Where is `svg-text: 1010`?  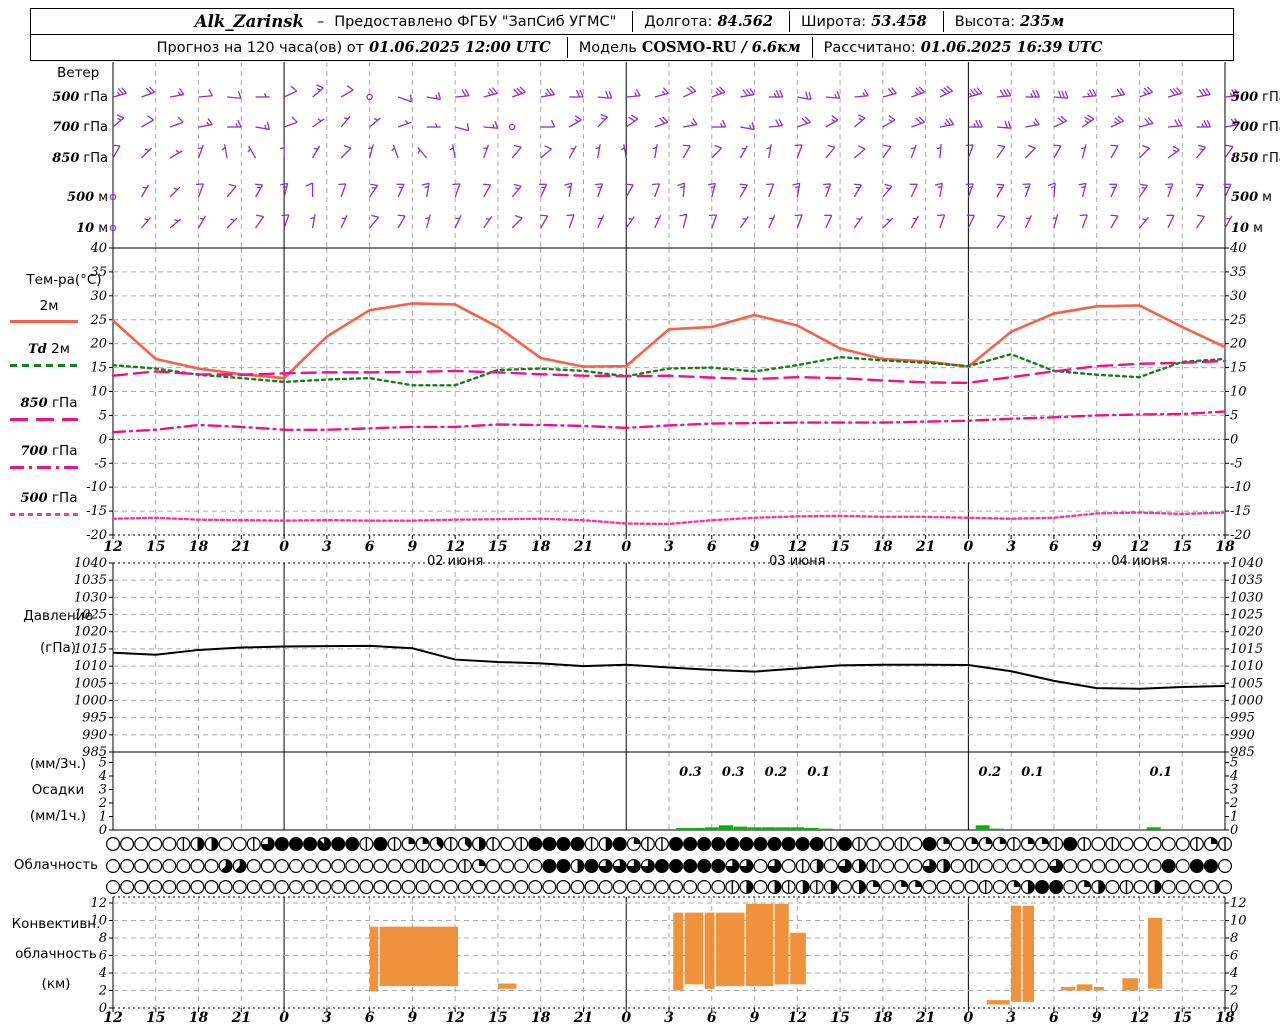 svg-text: 1010 is located at coordinates (1246, 666).